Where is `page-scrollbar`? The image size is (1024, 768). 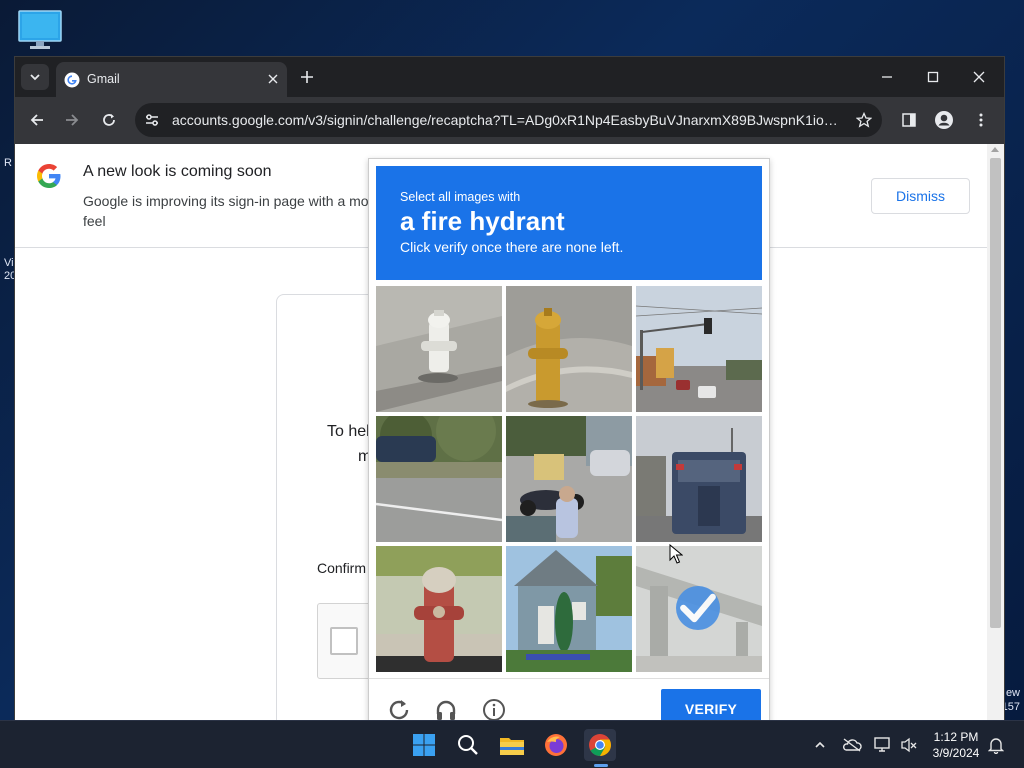 page-scrollbar is located at coordinates (995, 432).